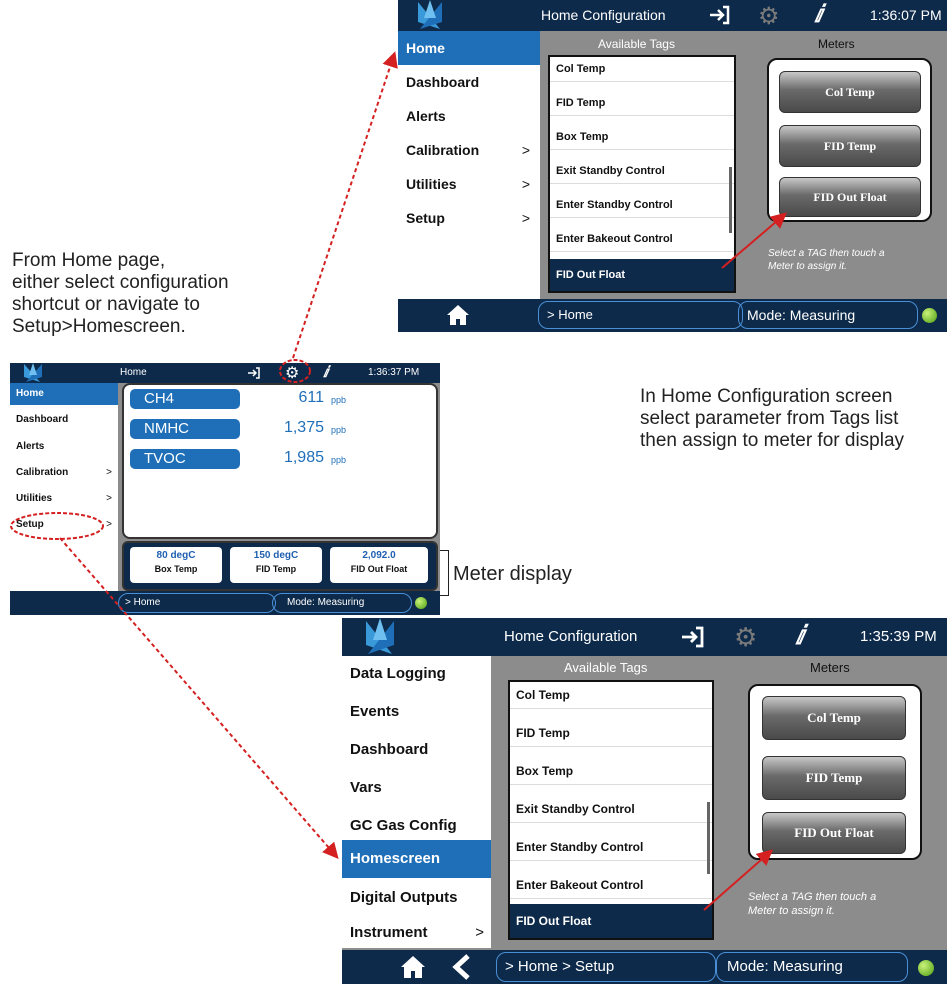  What do you see at coordinates (754, 240) in the screenshot?
I see `arrow-tag-to-meter-top` at bounding box center [754, 240].